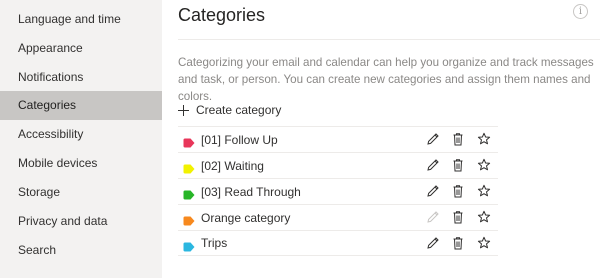 The image size is (600, 278). Describe the element at coordinates (214, 243) in the screenshot. I see `category-name: Trips` at that location.